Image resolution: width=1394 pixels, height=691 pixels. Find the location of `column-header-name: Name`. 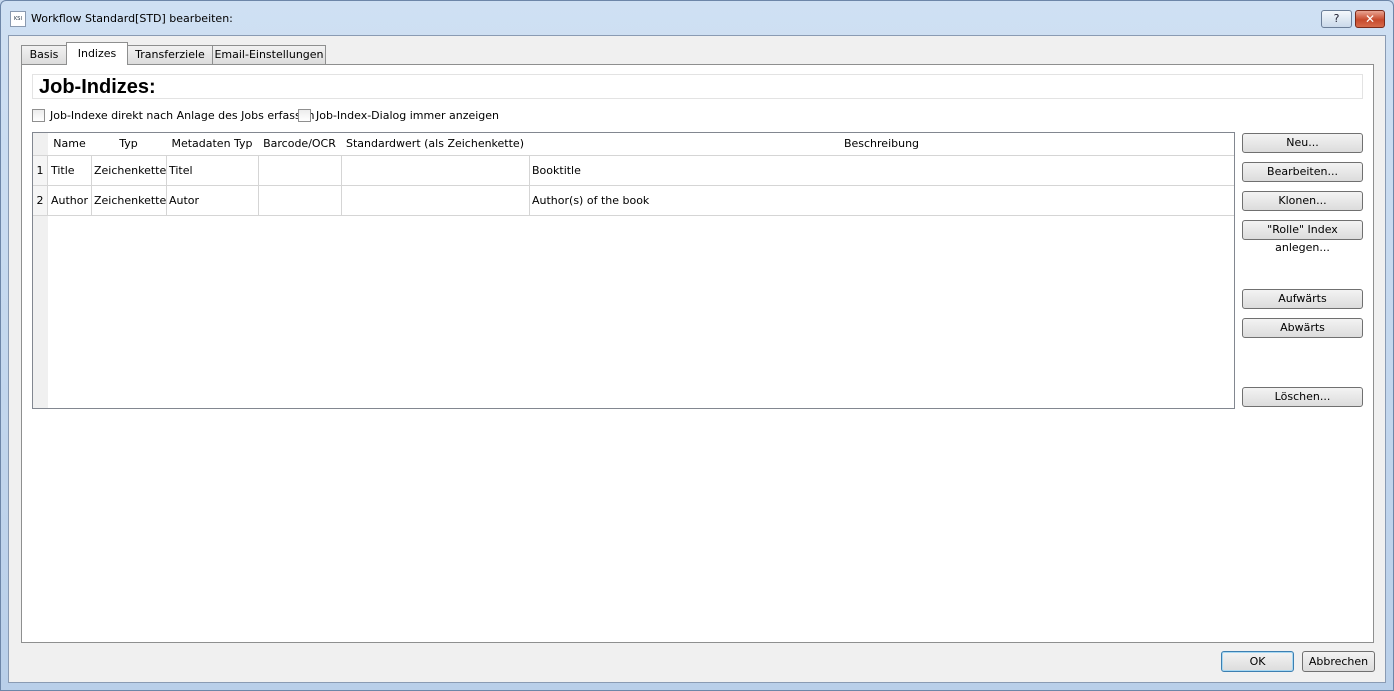

column-header-name: Name is located at coordinates (70, 144).